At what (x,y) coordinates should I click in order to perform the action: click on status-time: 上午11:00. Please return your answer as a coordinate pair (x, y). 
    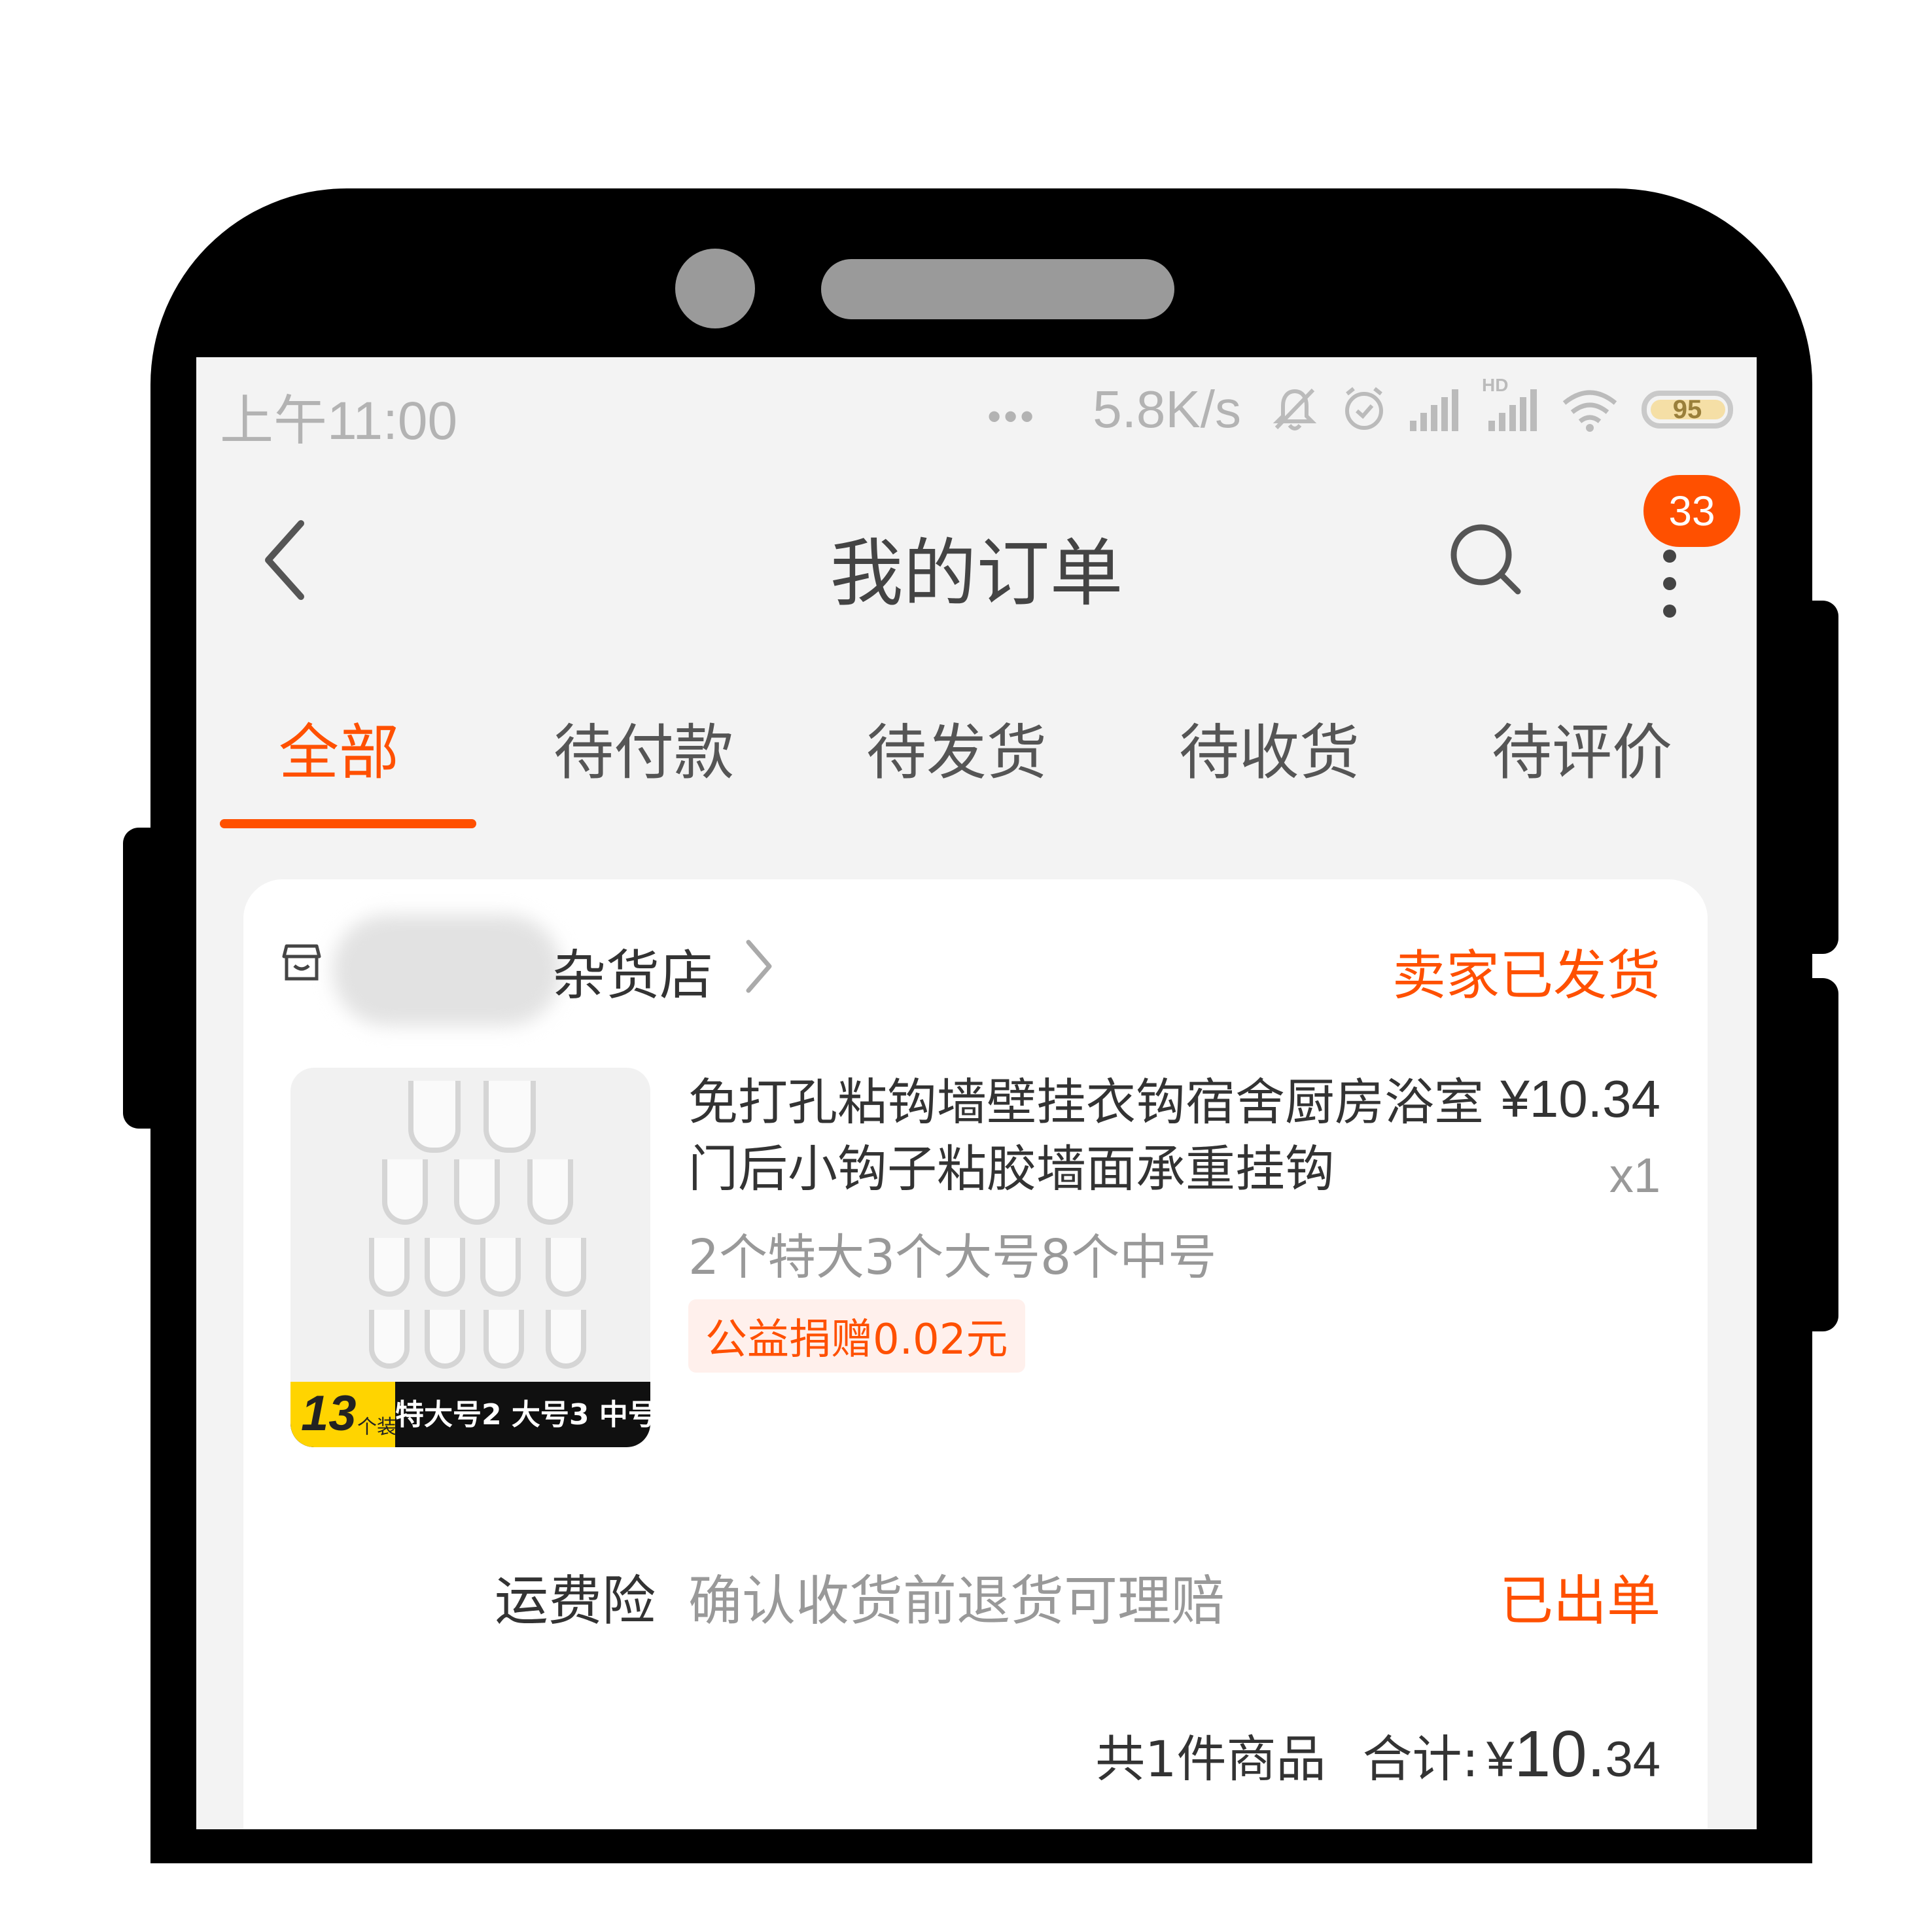
    Looking at the image, I should click on (339, 421).